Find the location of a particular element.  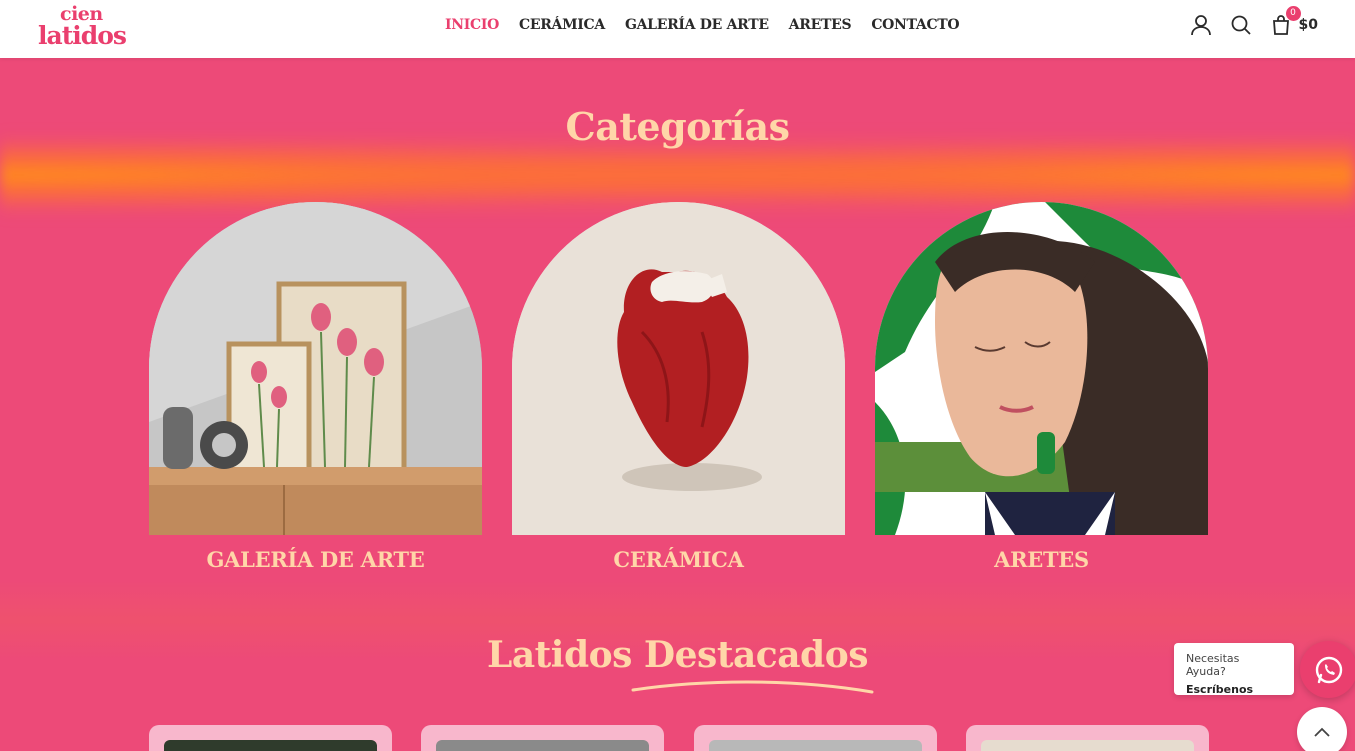

whatsapp-help-bubble: Necesitas Ayuda? Escríbenos is located at coordinates (1234, 669).